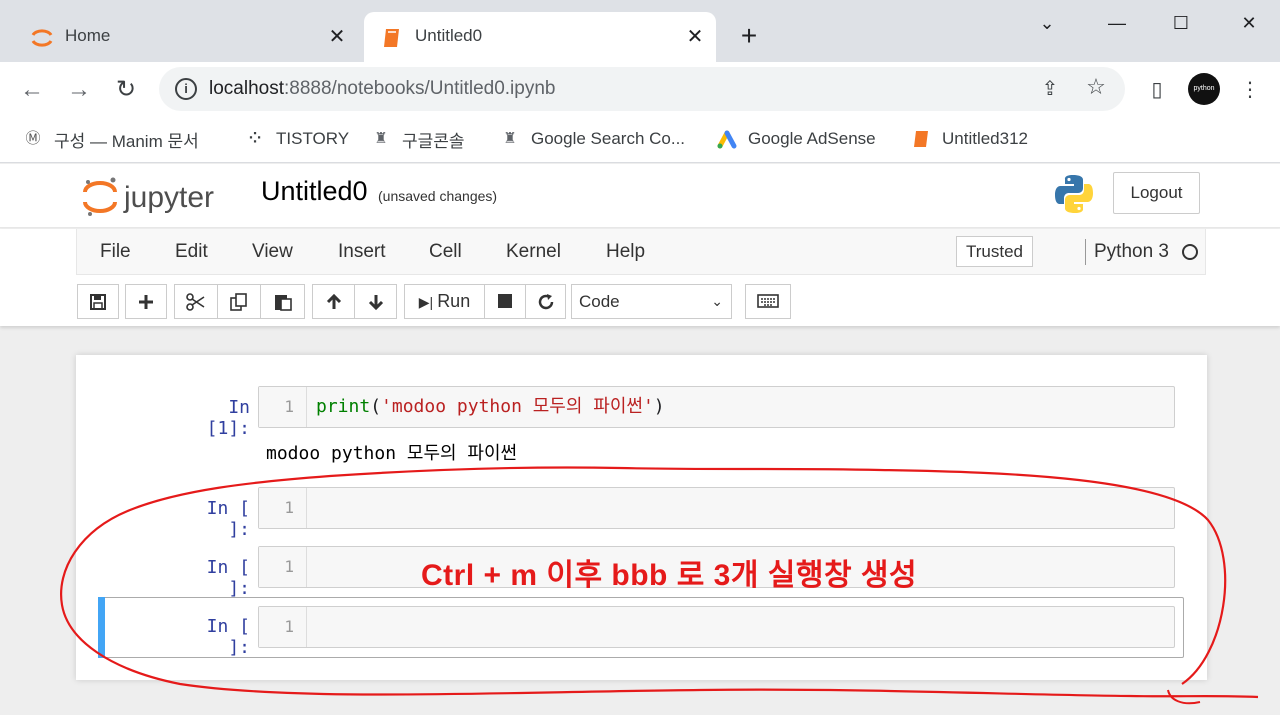  What do you see at coordinates (33, 138) in the screenshot?
I see `manim-icon: Ⓜ` at bounding box center [33, 138].